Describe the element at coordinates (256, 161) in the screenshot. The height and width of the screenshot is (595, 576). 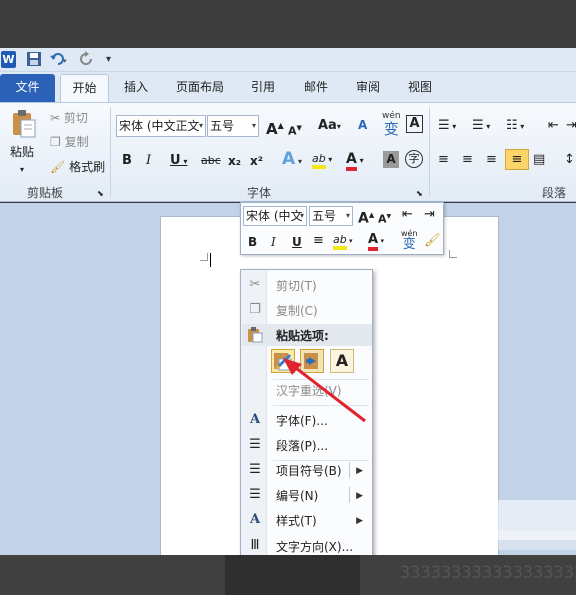
I see `superscript-button: x²` at that location.